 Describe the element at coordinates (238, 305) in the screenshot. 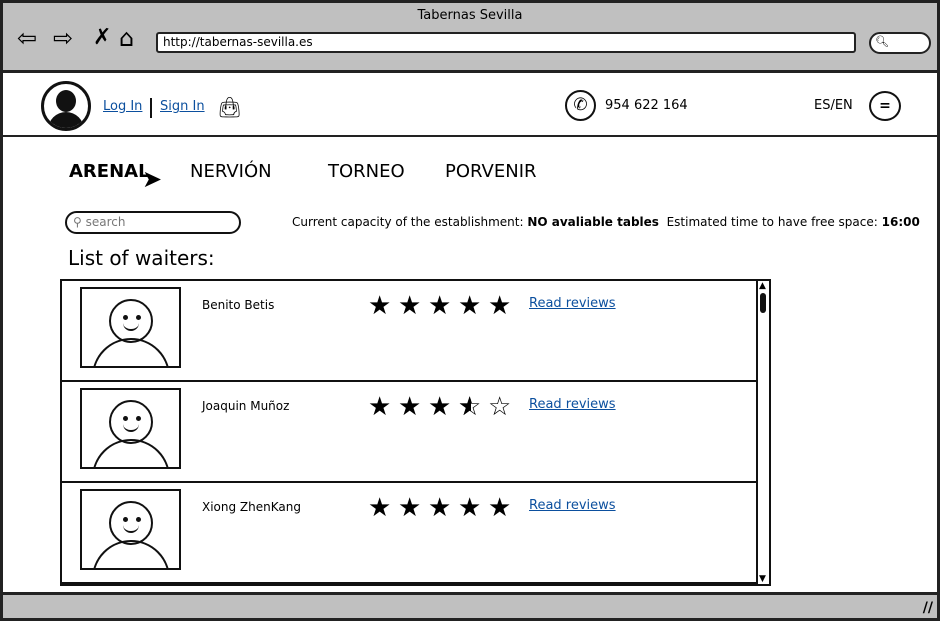

I see `waiter-name: Benito Betis` at that location.